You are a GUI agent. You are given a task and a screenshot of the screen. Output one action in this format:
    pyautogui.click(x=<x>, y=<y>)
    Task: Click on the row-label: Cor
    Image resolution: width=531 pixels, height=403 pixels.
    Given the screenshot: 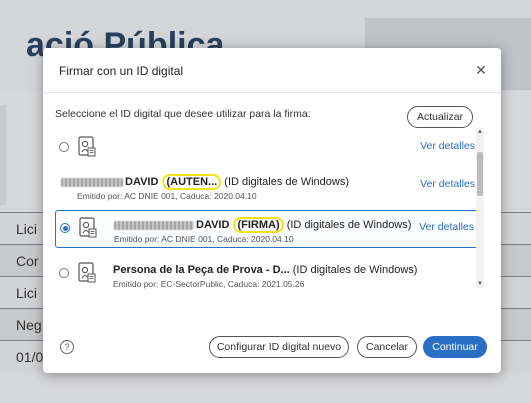 What is the action you would take?
    pyautogui.click(x=27, y=261)
    